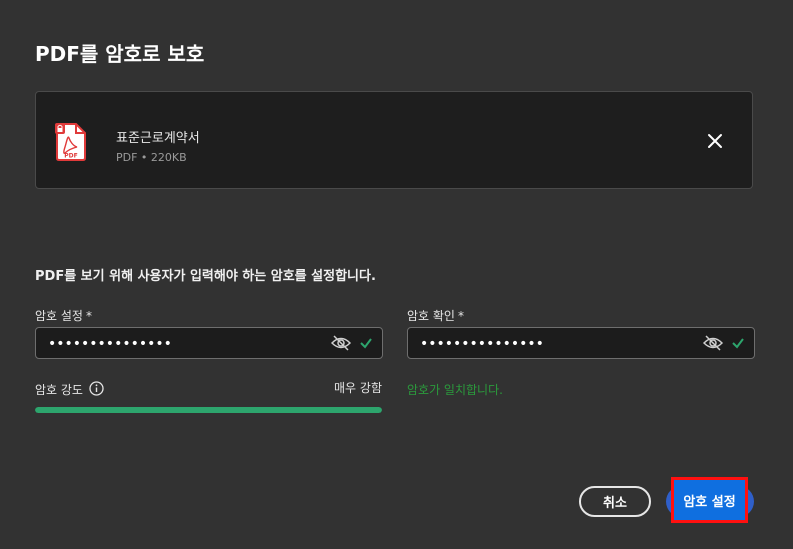  What do you see at coordinates (709, 500) in the screenshot?
I see `set-password-button: 암호 설정` at bounding box center [709, 500].